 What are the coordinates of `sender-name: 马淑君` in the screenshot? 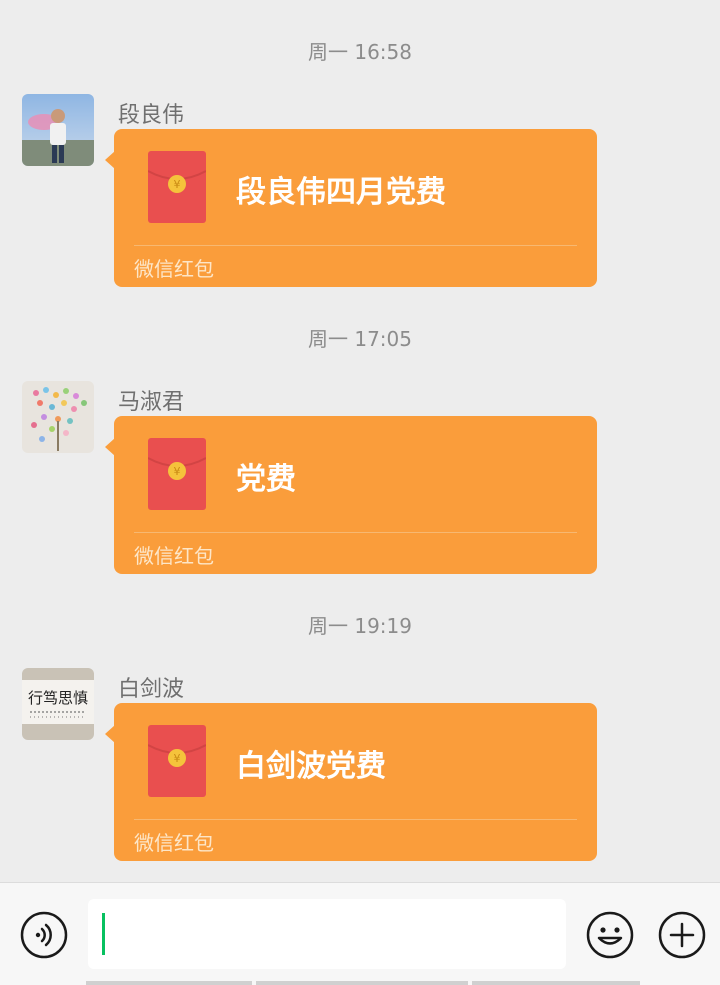 It's located at (151, 402).